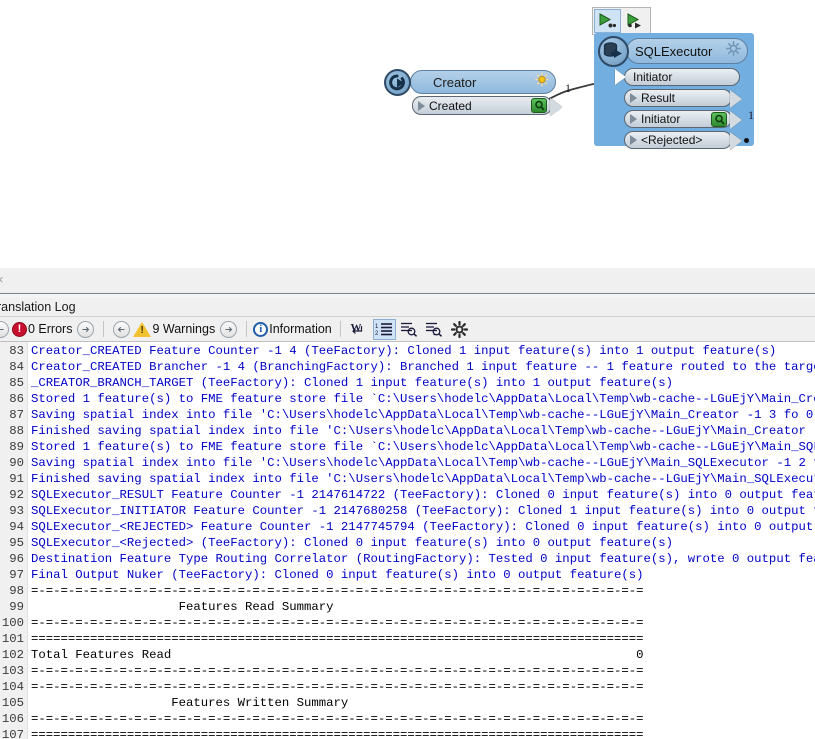 The height and width of the screenshot is (739, 815). Describe the element at coordinates (261, 329) in the screenshot. I see `info-icon: i` at that location.